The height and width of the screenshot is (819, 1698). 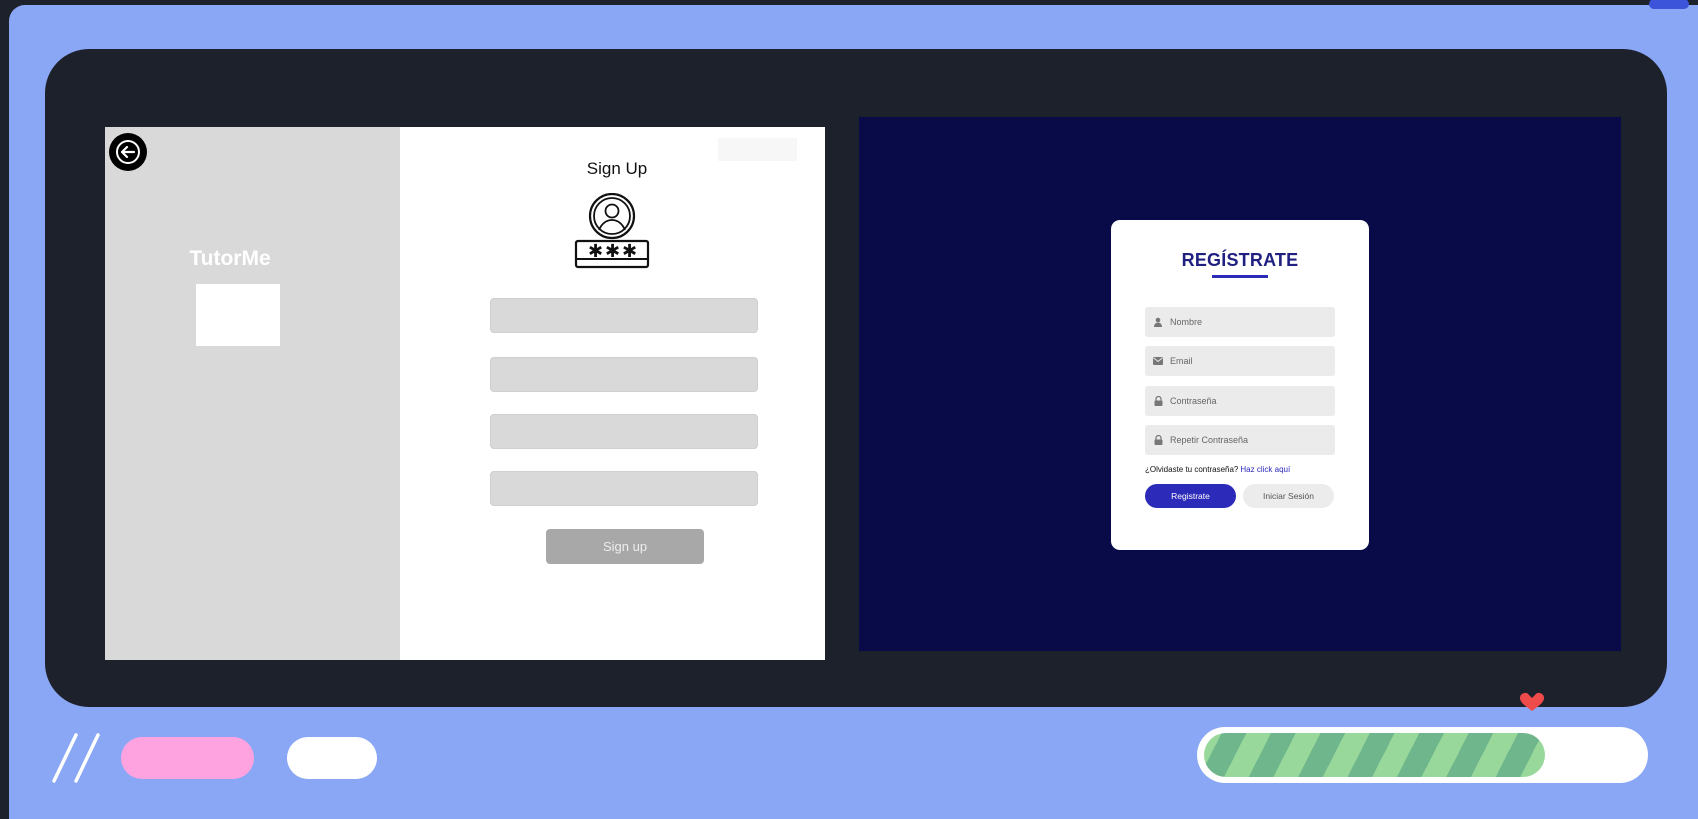 I want to click on double-slash-icon, so click(x=76, y=758).